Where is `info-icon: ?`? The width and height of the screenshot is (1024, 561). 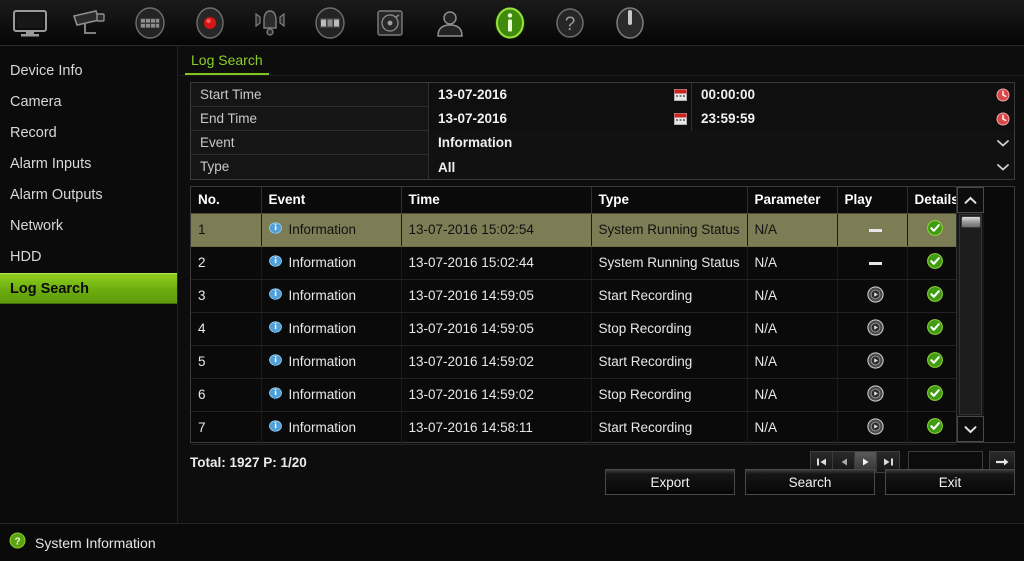 info-icon: ? is located at coordinates (17, 543).